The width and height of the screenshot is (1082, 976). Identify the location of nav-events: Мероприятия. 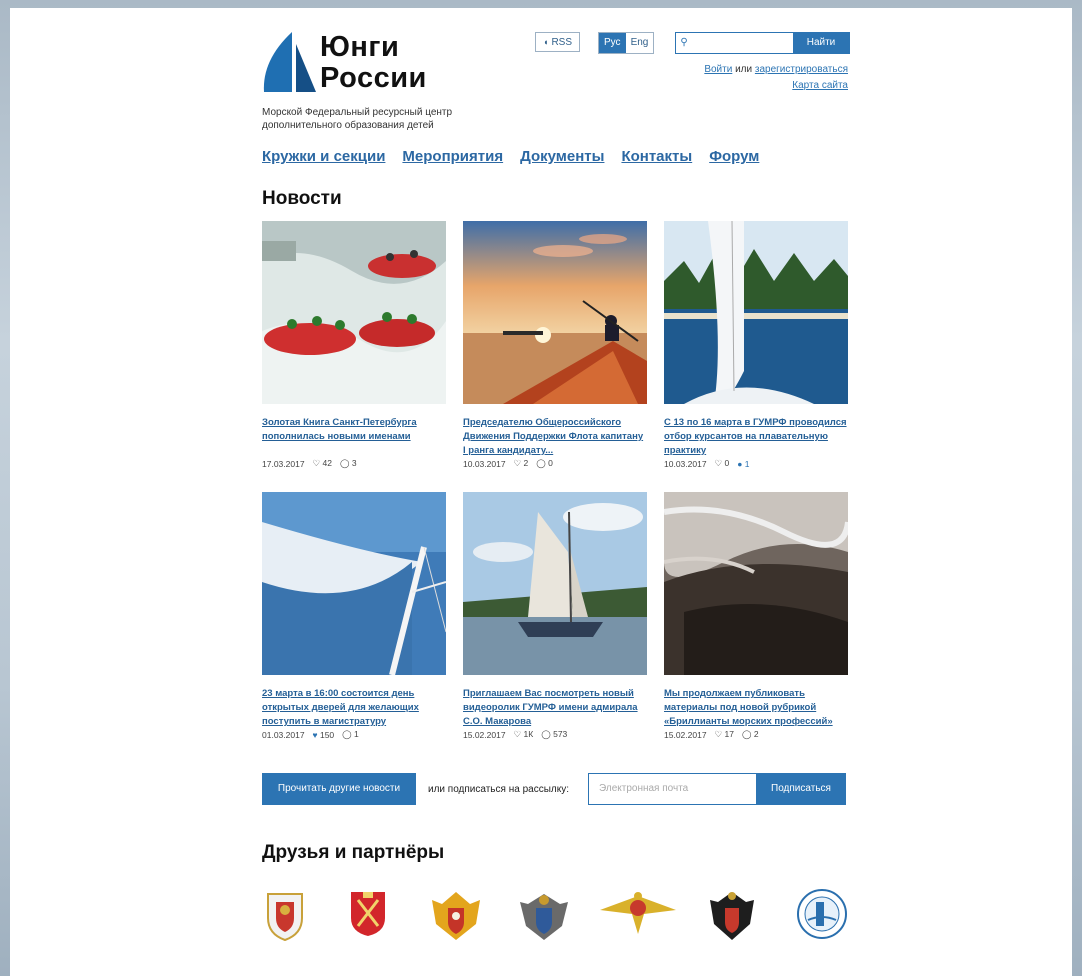
(452, 156).